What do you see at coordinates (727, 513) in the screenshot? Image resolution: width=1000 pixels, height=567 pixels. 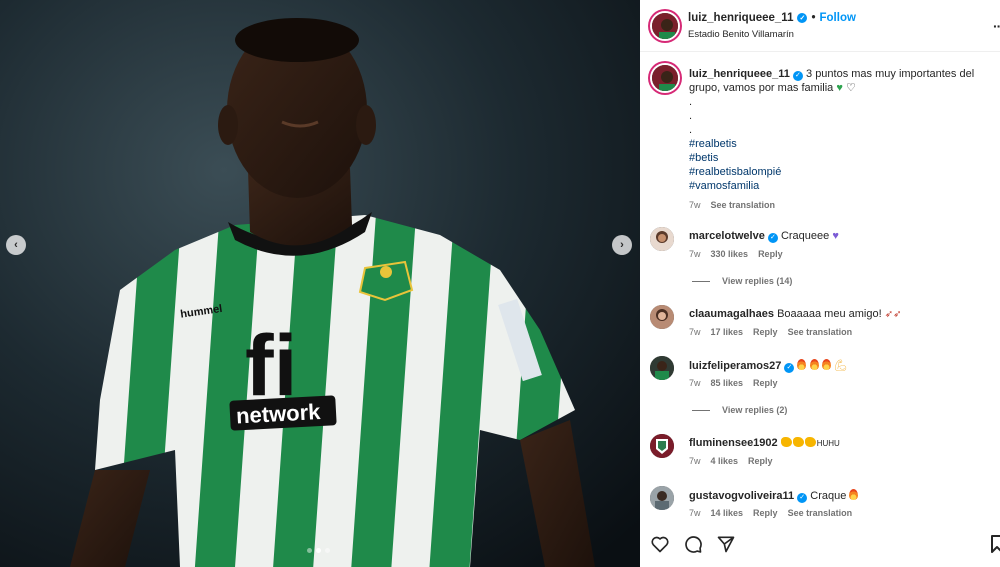 I see `comment-likes: 14 likes` at bounding box center [727, 513].